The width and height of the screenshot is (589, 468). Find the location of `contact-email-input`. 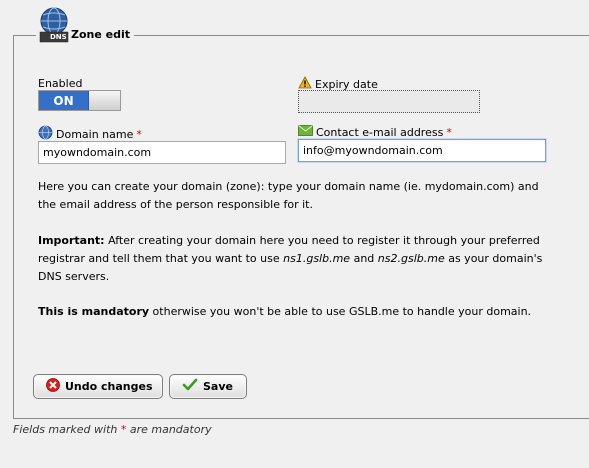

contact-email-input is located at coordinates (422, 150).